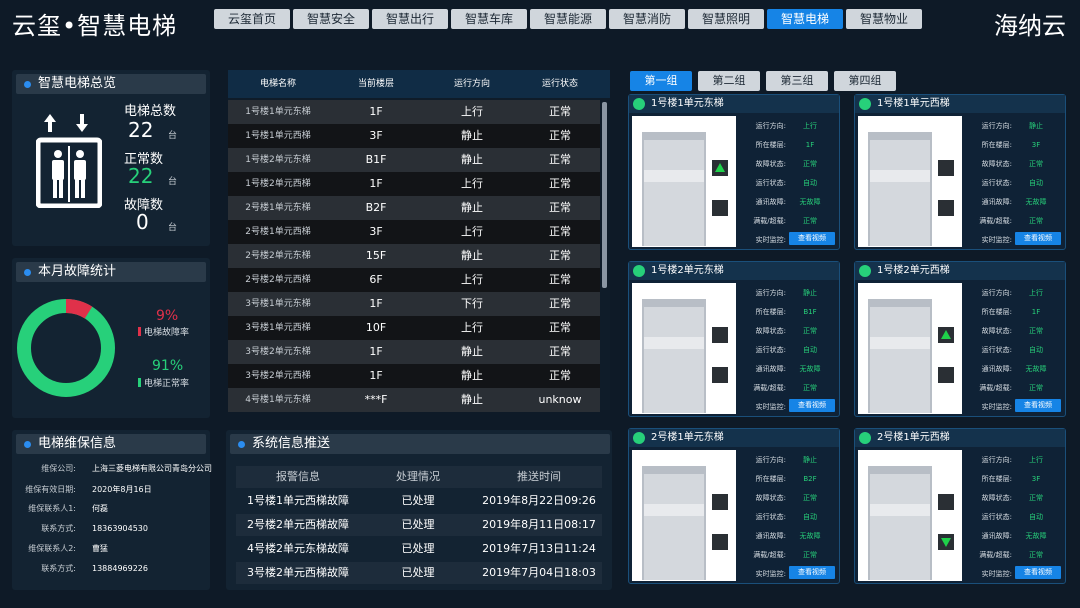  I want to click on table-scrollbar, so click(604, 195).